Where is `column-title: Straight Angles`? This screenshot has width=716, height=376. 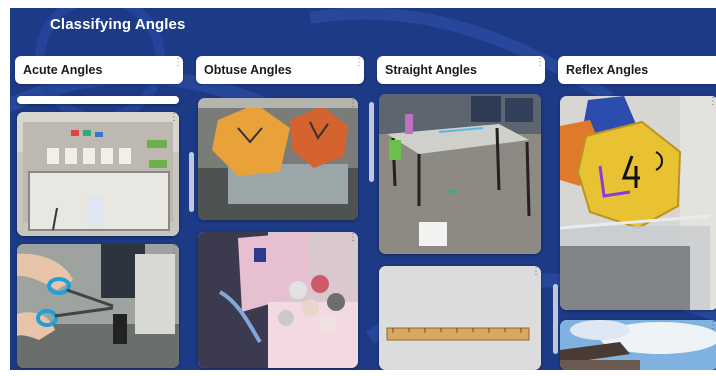 column-title: Straight Angles is located at coordinates (431, 70).